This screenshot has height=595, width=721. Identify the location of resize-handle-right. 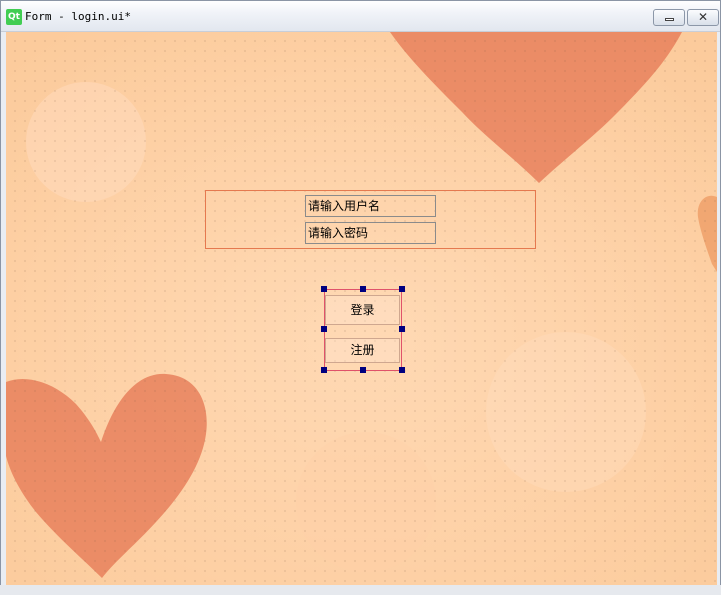
(402, 329).